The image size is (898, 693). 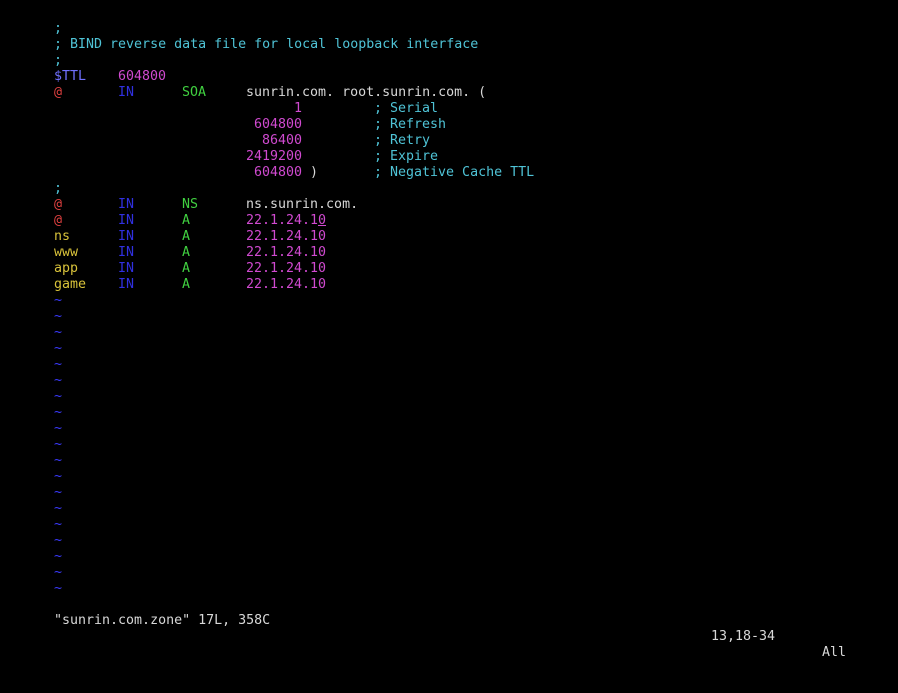 I want to click on line-token: sunrin.com. root.sunrin.com. (, so click(x=366, y=92).